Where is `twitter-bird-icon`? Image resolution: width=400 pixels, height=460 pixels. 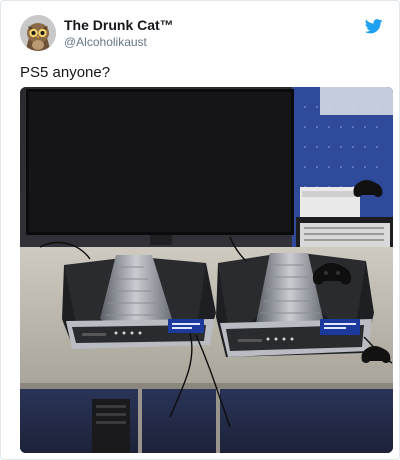 twitter-bird-icon is located at coordinates (374, 26).